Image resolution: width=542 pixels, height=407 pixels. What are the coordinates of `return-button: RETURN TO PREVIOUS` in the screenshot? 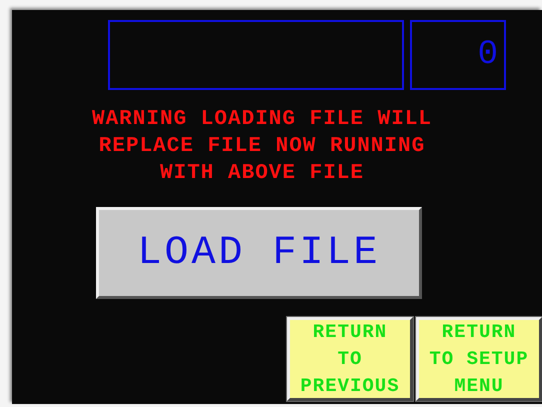 It's located at (350, 359).